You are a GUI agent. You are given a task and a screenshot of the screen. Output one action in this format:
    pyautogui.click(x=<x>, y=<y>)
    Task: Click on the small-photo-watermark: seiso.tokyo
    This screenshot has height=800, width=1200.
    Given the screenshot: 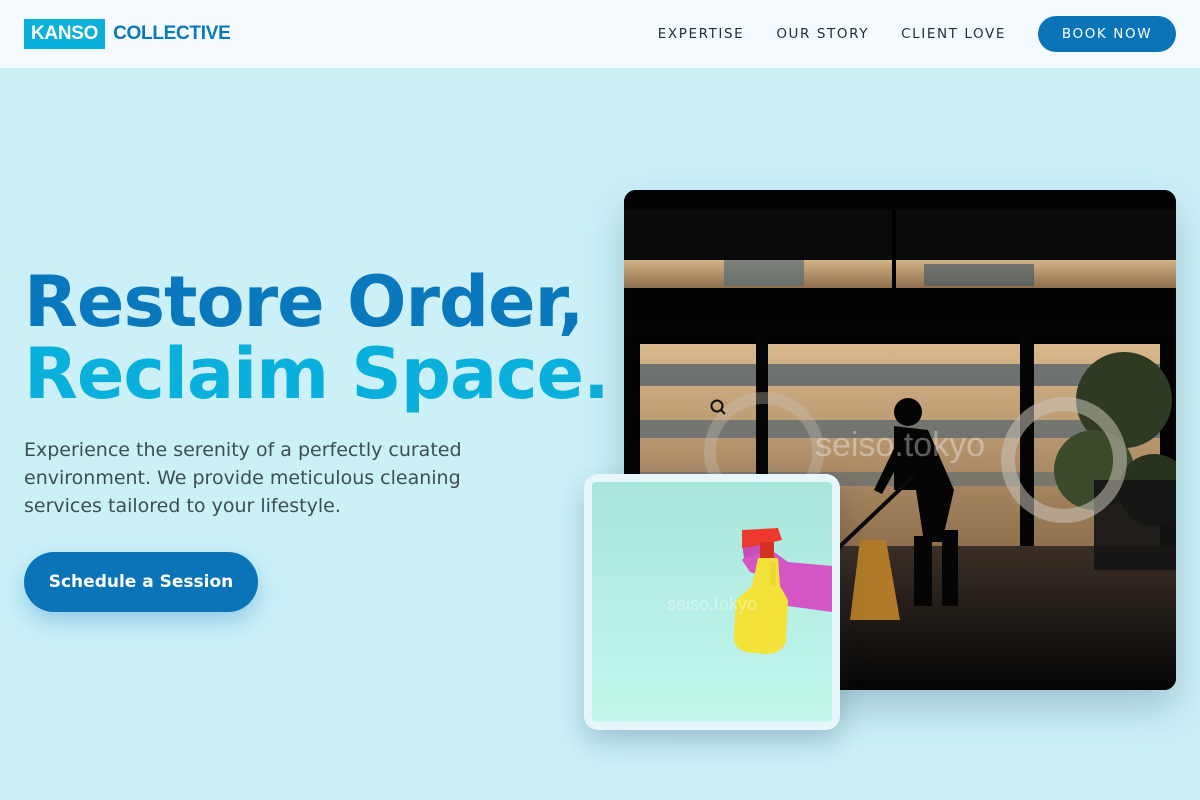 What is the action you would take?
    pyautogui.click(x=712, y=604)
    